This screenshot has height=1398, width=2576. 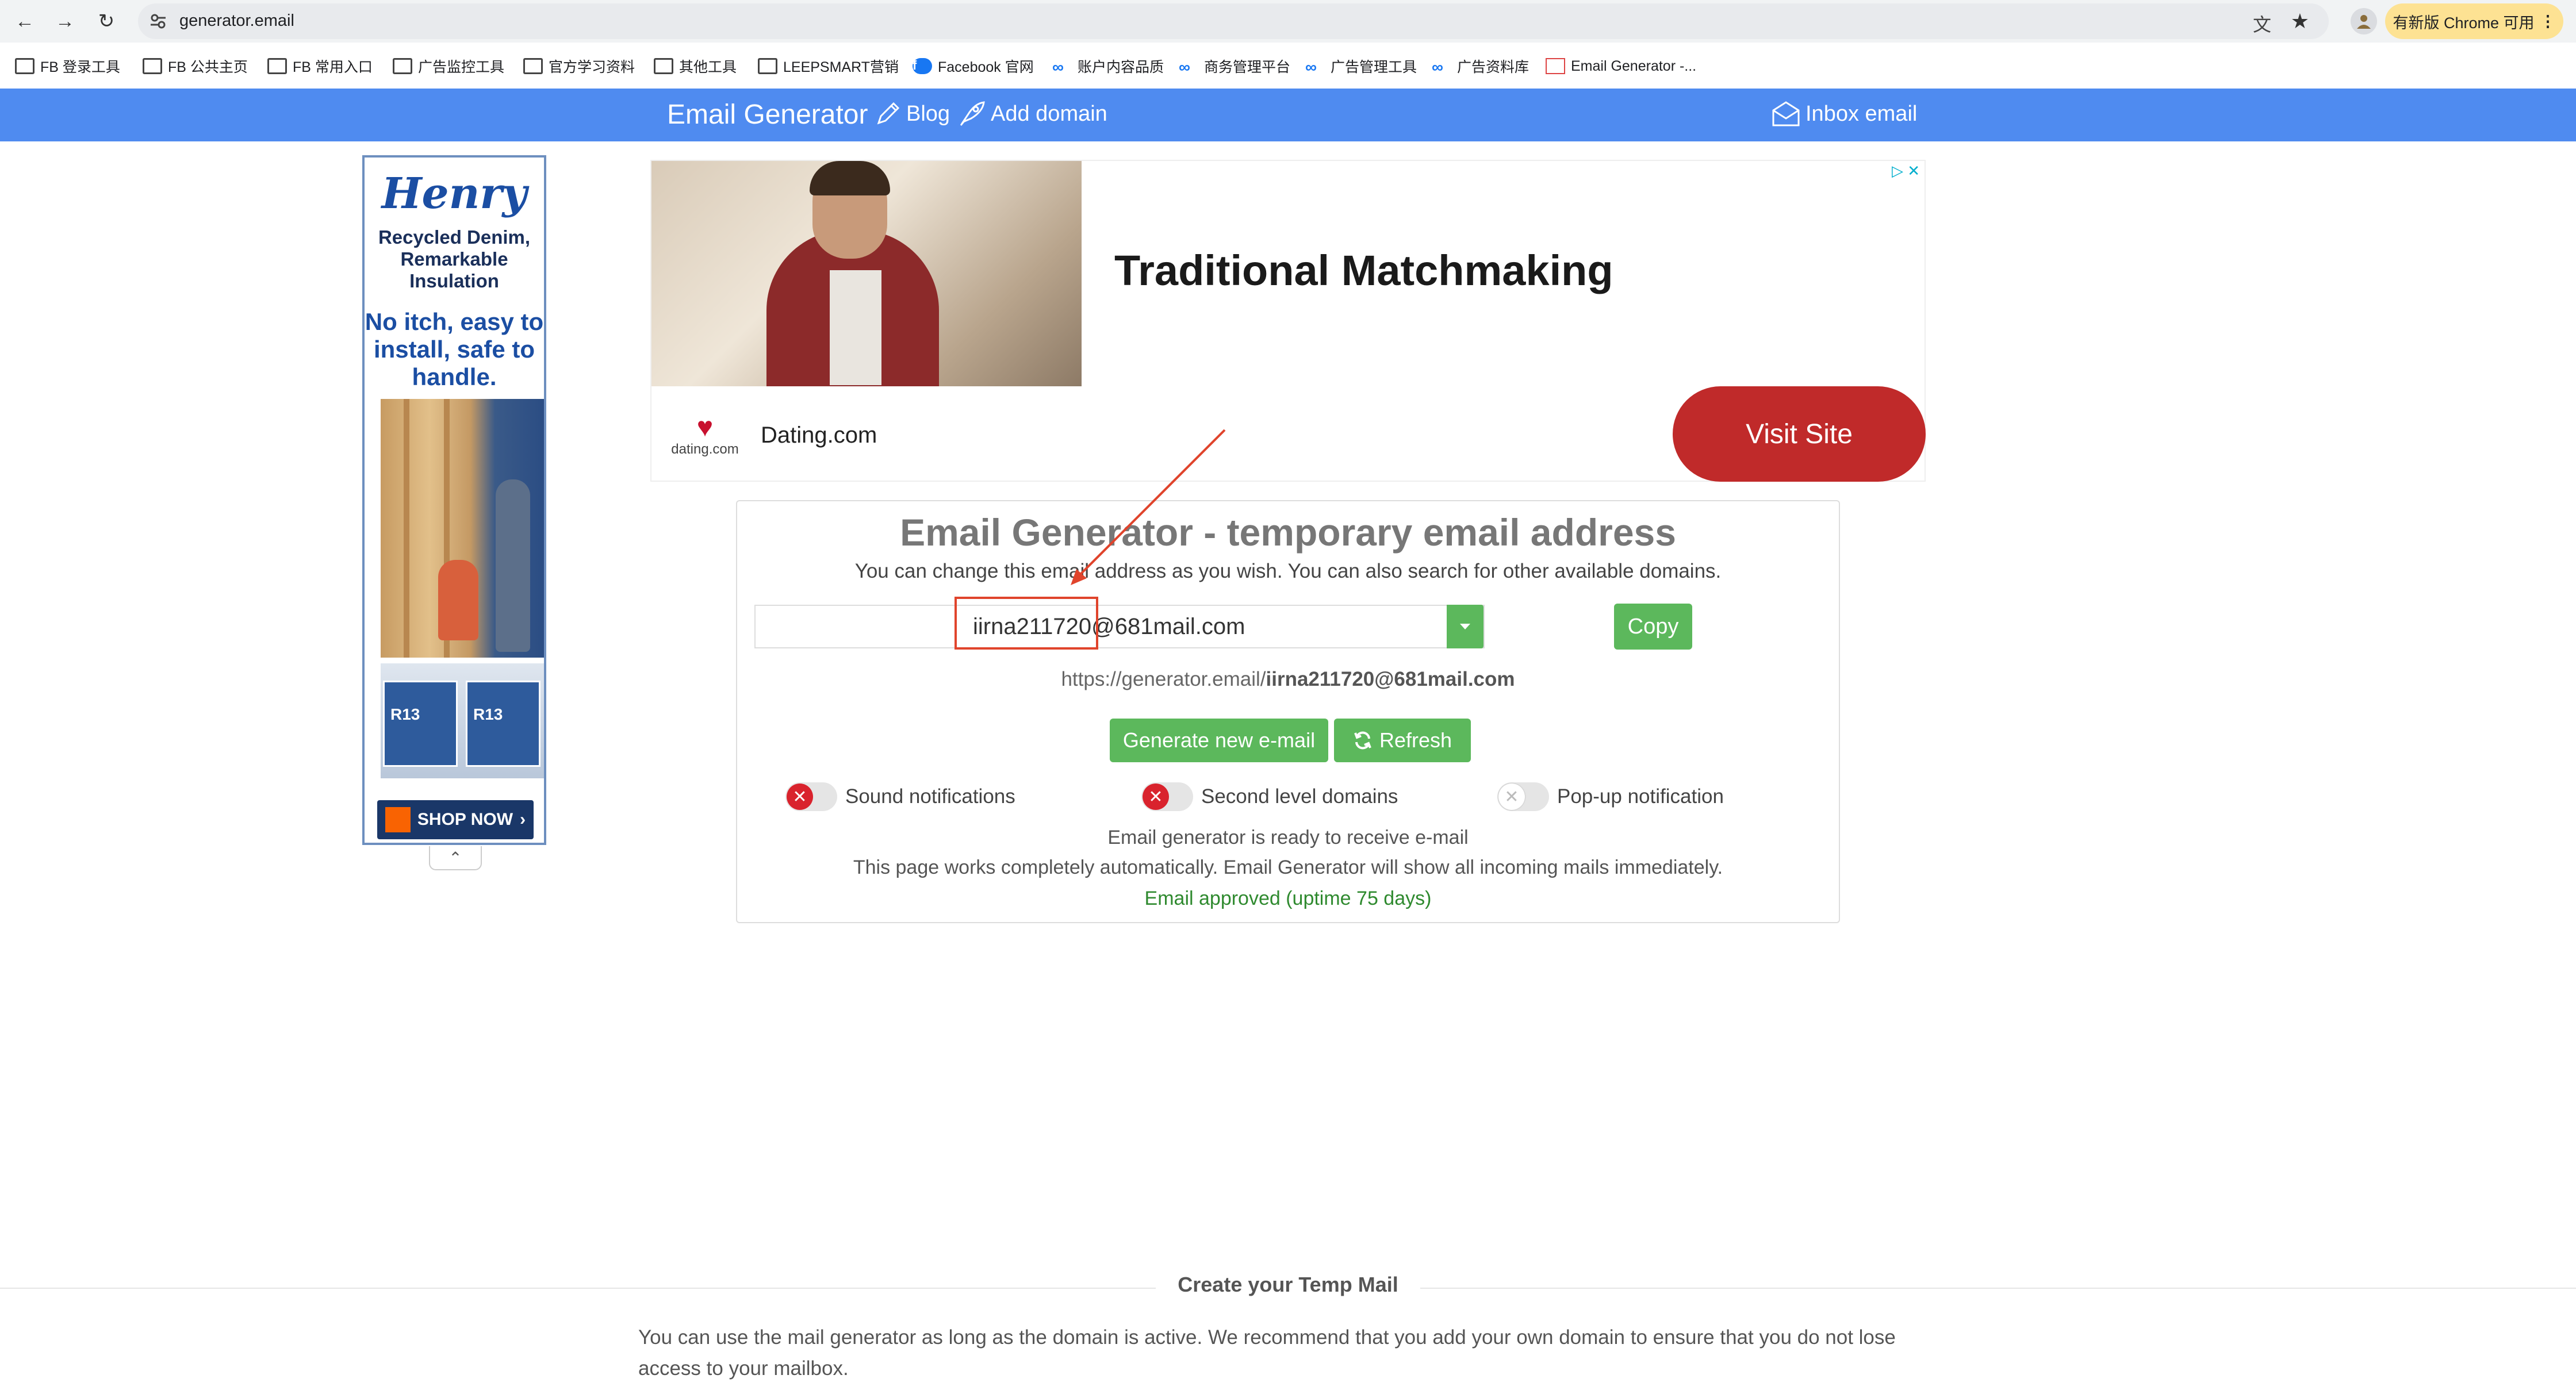 What do you see at coordinates (819, 435) in the screenshot?
I see `ad-brand-name: Dating.com` at bounding box center [819, 435].